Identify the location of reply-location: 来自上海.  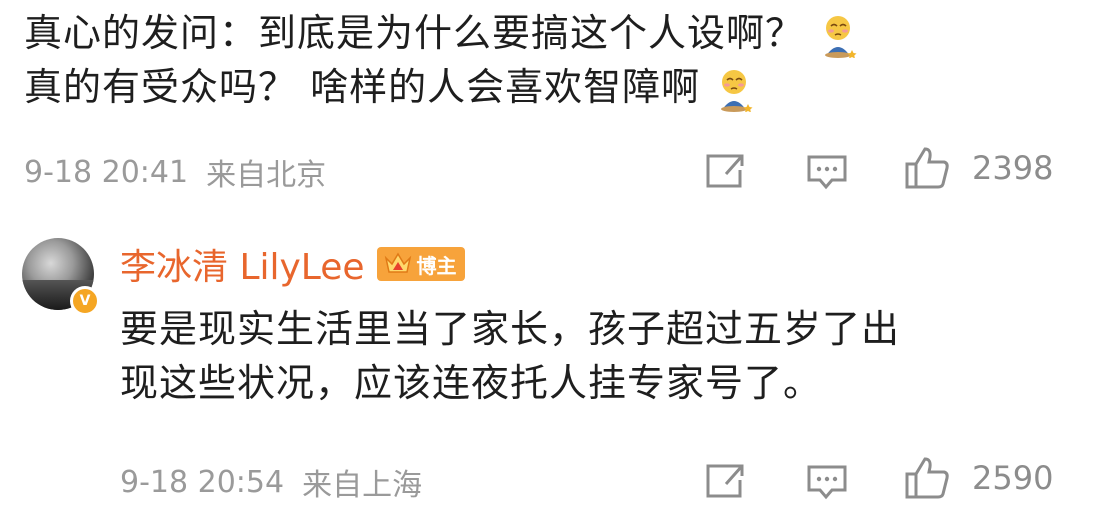
(362, 485).